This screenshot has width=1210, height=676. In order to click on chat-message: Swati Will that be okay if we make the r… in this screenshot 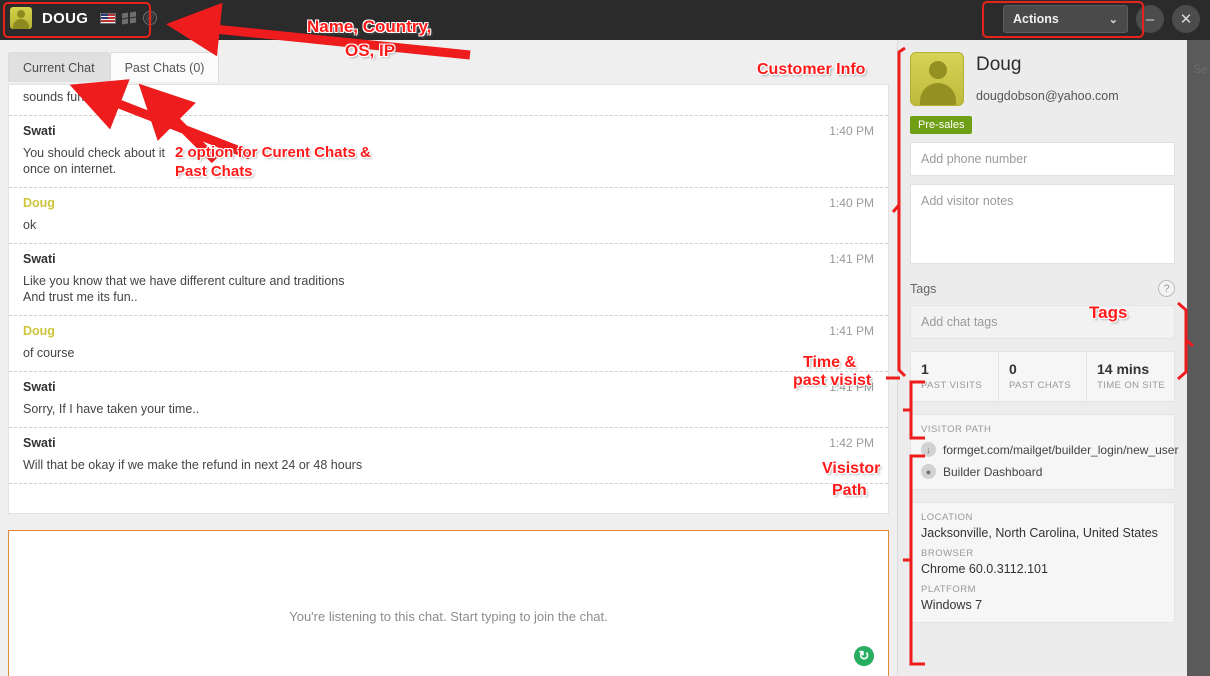, I will do `click(448, 456)`.